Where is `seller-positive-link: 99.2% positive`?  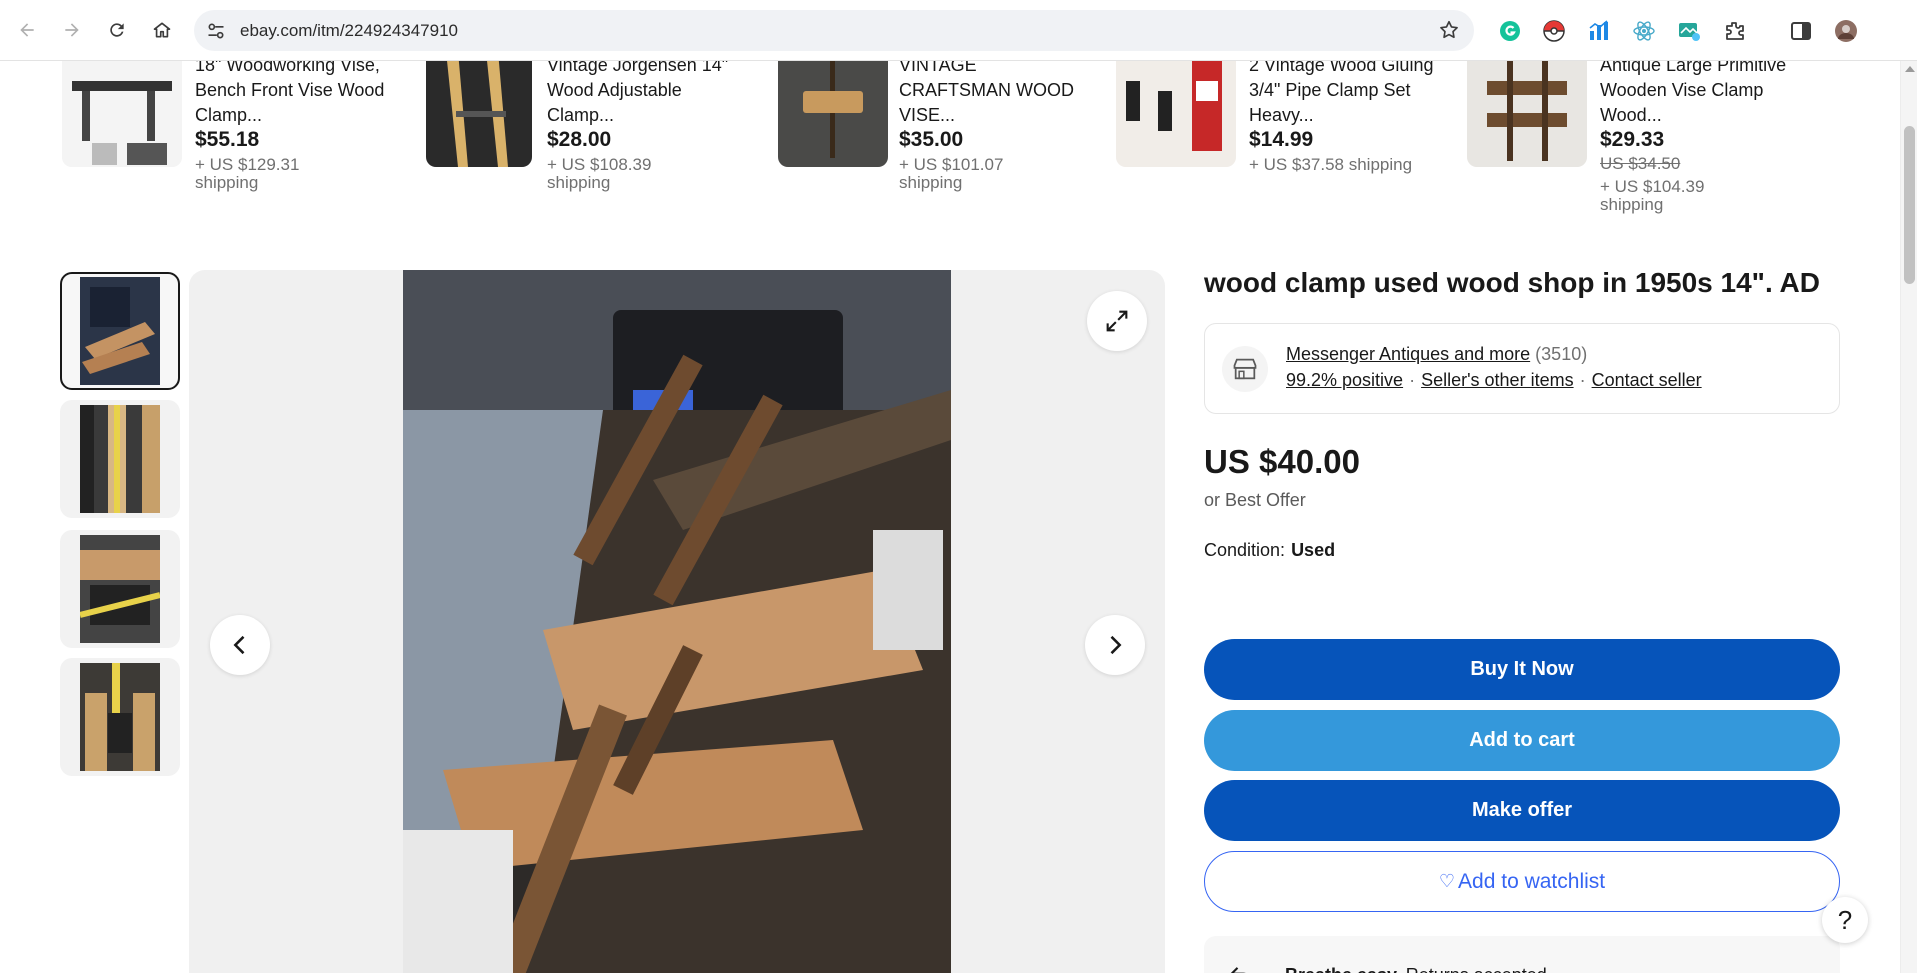
seller-positive-link: 99.2% positive is located at coordinates (1344, 380).